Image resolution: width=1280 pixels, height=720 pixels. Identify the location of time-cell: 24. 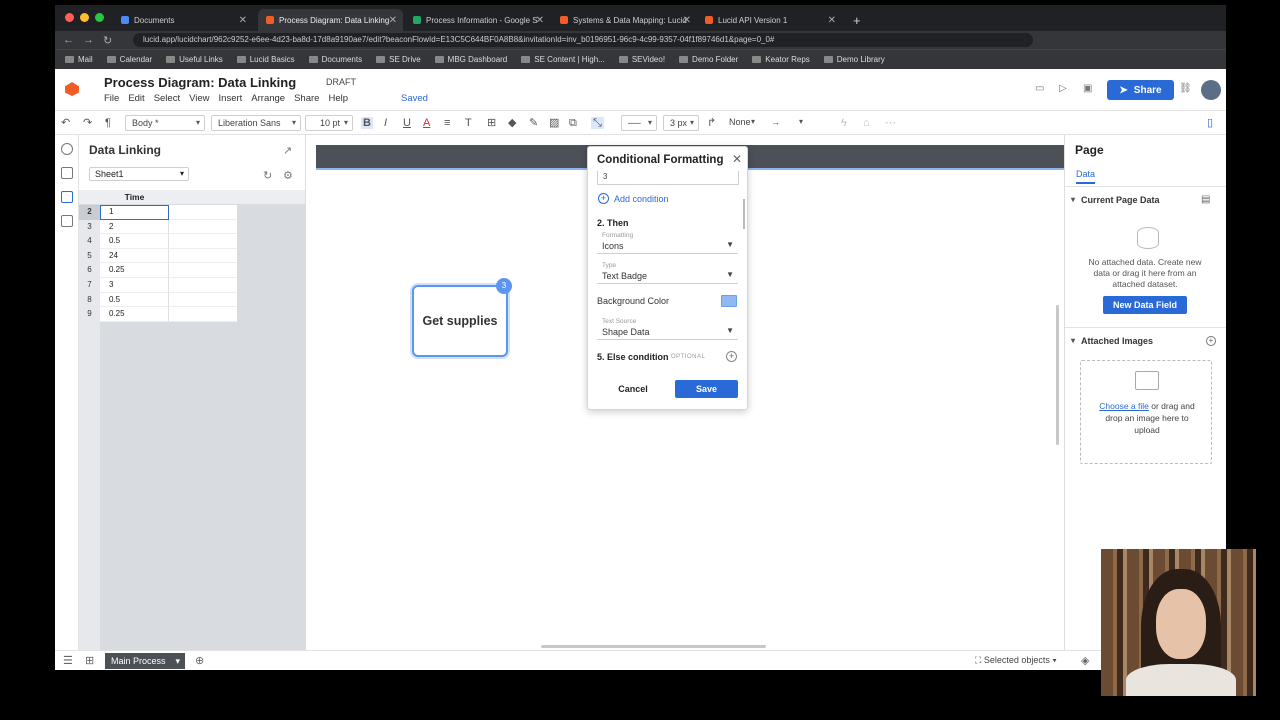
(134, 256).